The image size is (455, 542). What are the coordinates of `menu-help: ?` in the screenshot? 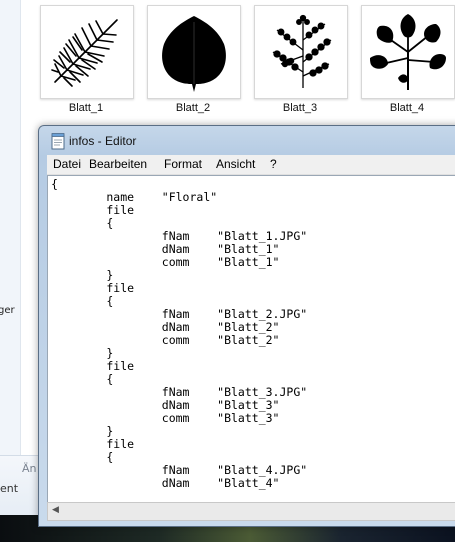 It's located at (273, 164).